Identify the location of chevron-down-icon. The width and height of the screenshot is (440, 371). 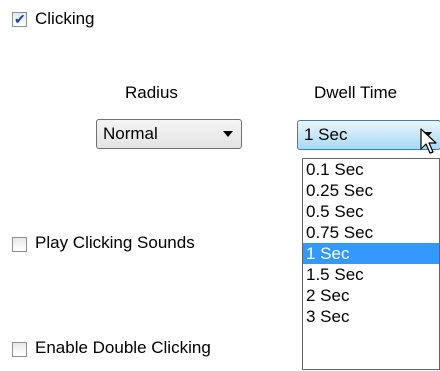
(228, 134).